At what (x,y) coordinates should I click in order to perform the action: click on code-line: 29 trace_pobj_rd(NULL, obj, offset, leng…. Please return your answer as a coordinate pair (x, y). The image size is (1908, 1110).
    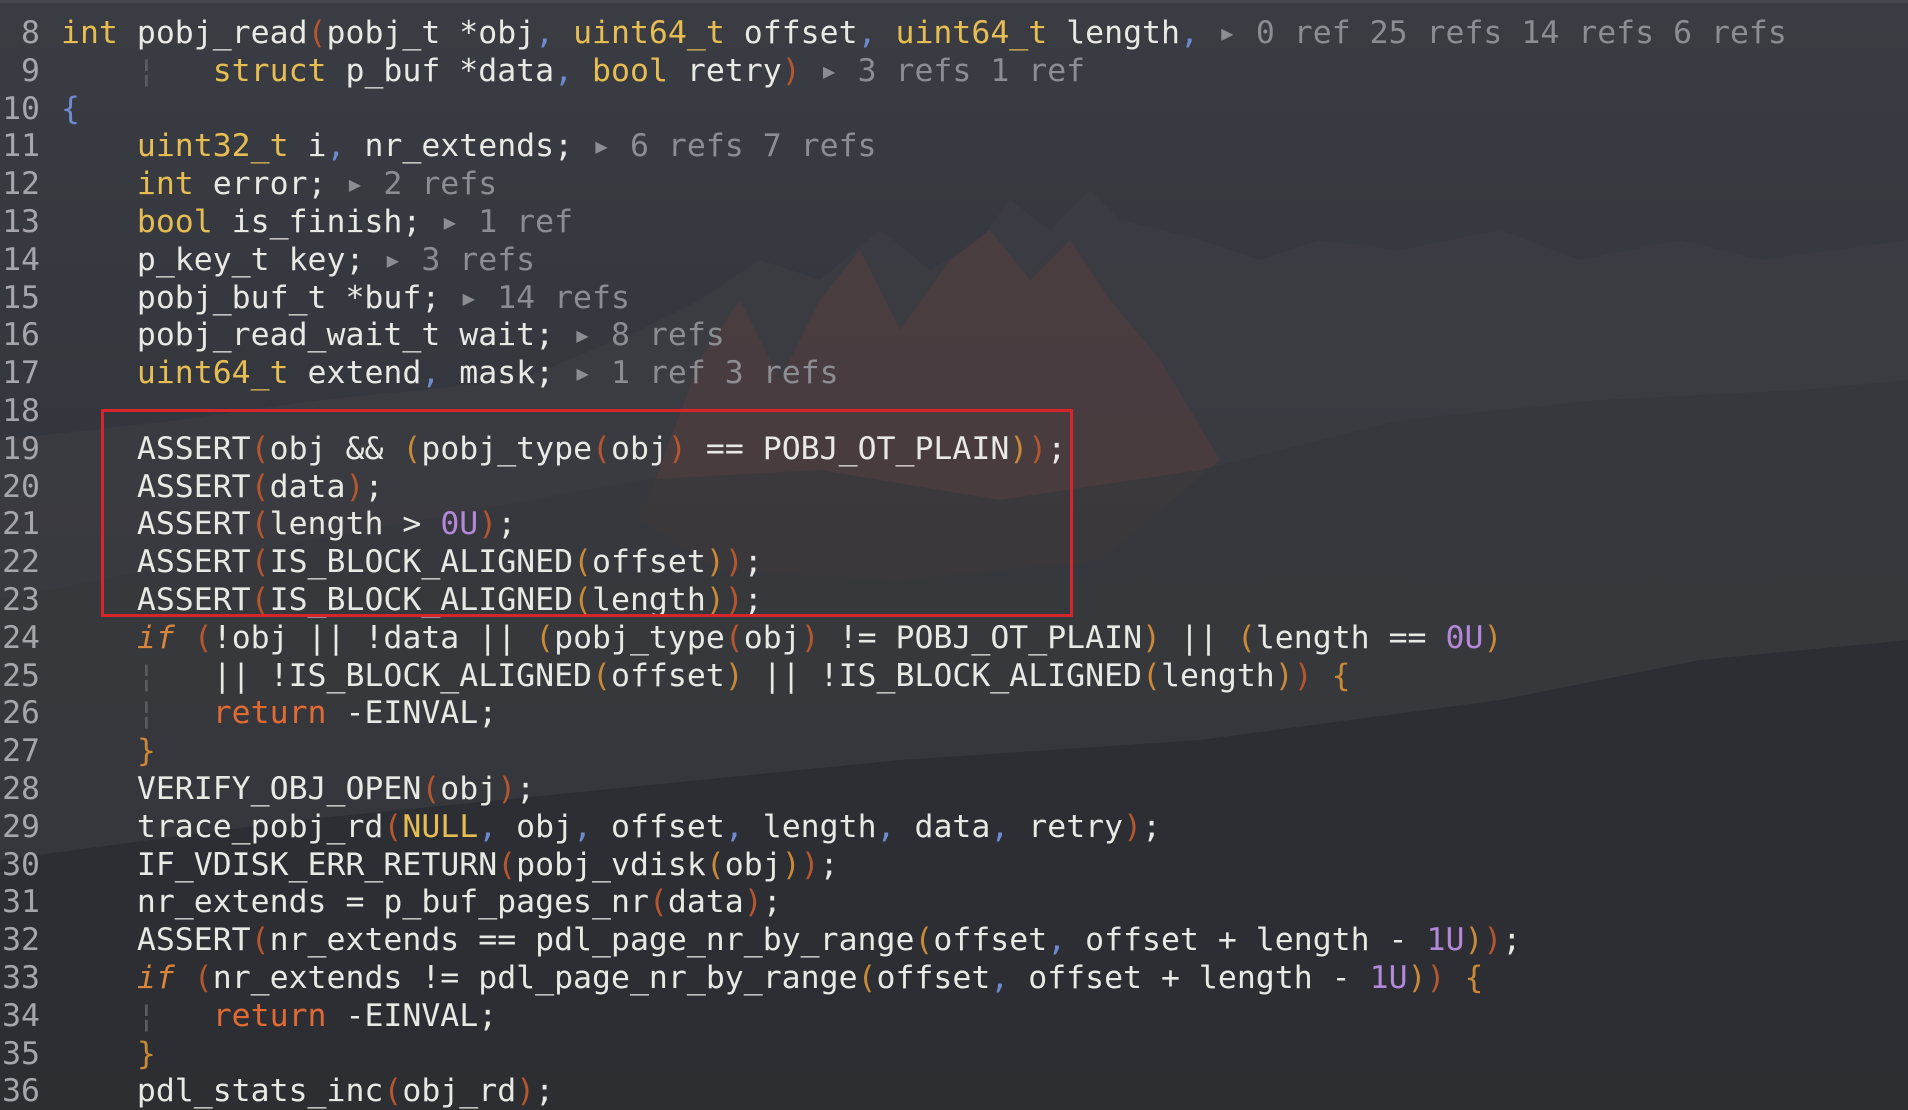
    Looking at the image, I should click on (954, 828).